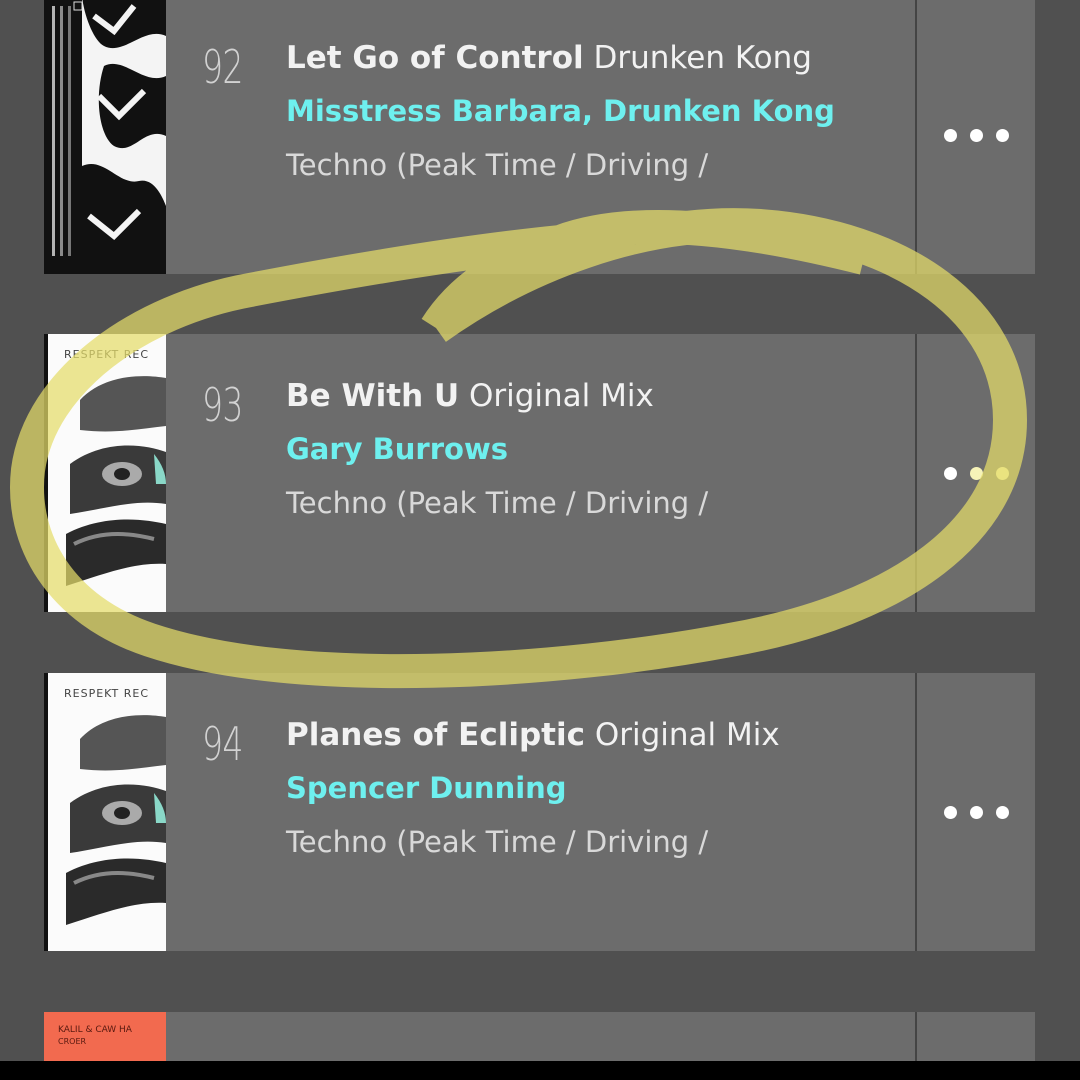 The height and width of the screenshot is (1080, 1080). Describe the element at coordinates (222, 744) in the screenshot. I see `track-rank: 94` at that location.